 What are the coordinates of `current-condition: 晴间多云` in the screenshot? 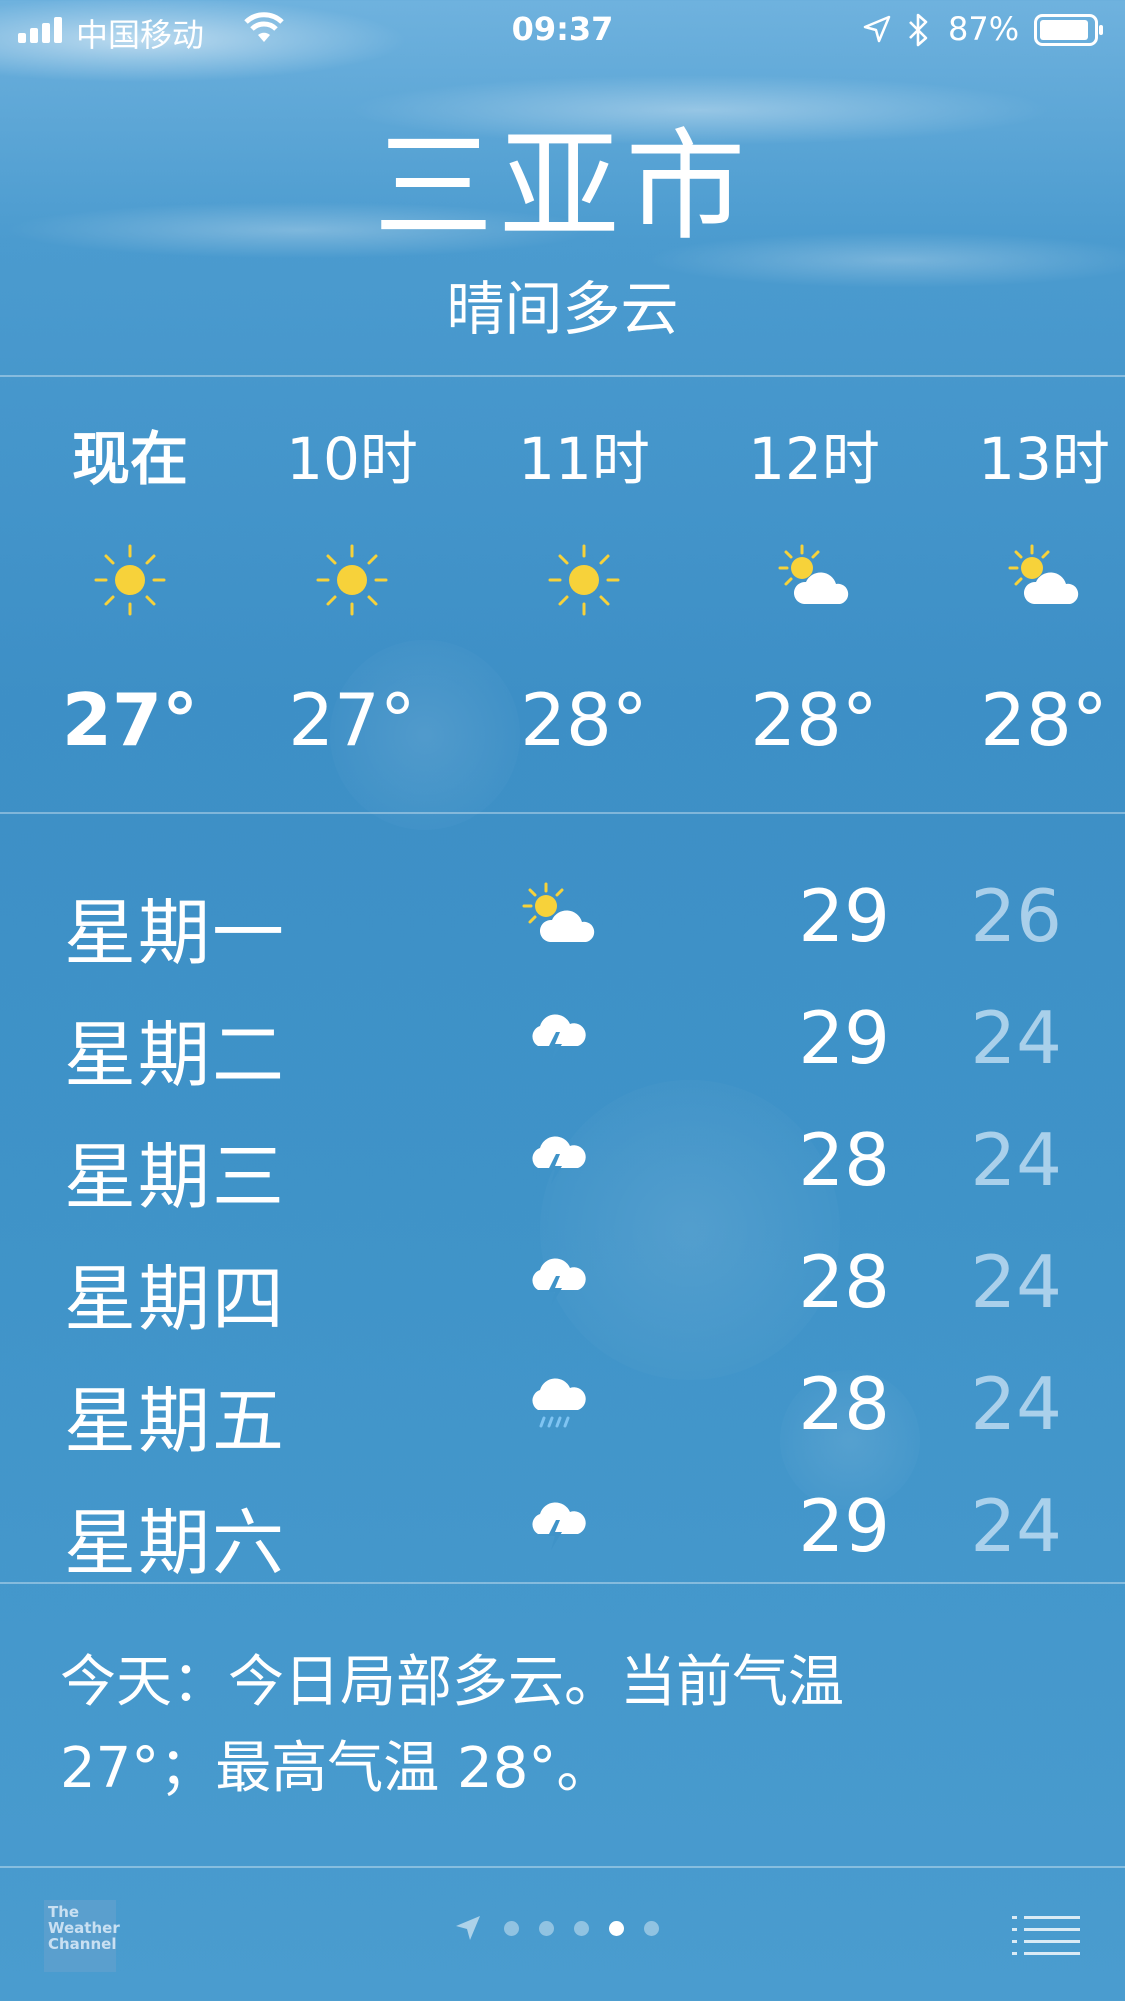 It's located at (562, 309).